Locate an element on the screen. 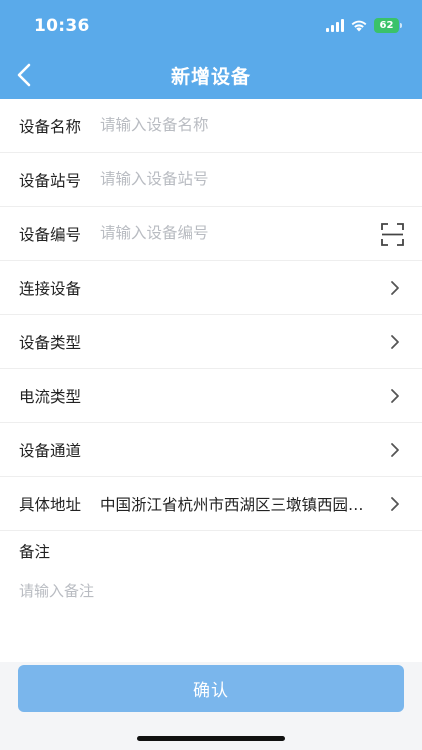 This screenshot has height=750, width=422. device-name-input is located at coordinates (235, 125).